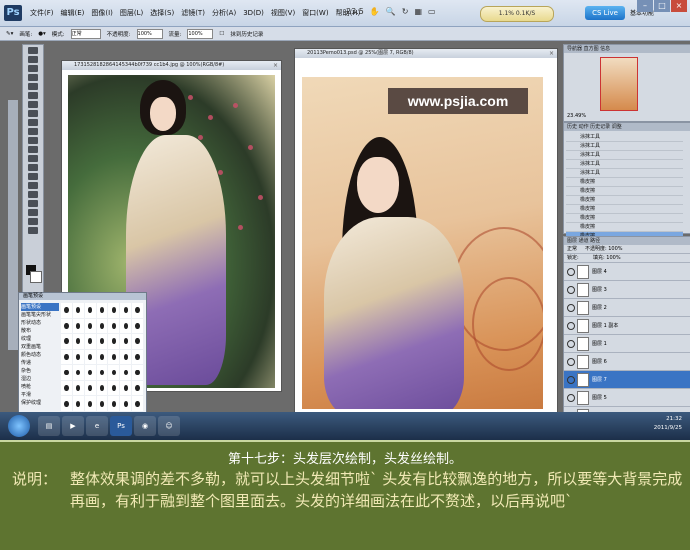 The image size is (690, 550). What do you see at coordinates (355, 11) in the screenshot?
I see `zoom-level: 23.5` at bounding box center [355, 11].